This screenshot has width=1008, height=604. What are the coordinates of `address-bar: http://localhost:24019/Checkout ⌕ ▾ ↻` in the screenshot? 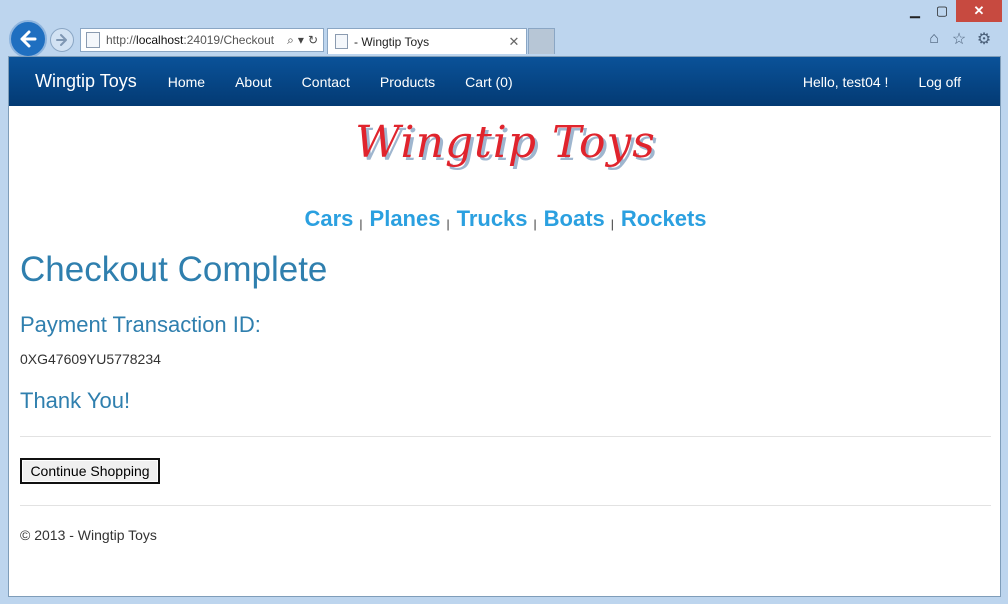 It's located at (202, 40).